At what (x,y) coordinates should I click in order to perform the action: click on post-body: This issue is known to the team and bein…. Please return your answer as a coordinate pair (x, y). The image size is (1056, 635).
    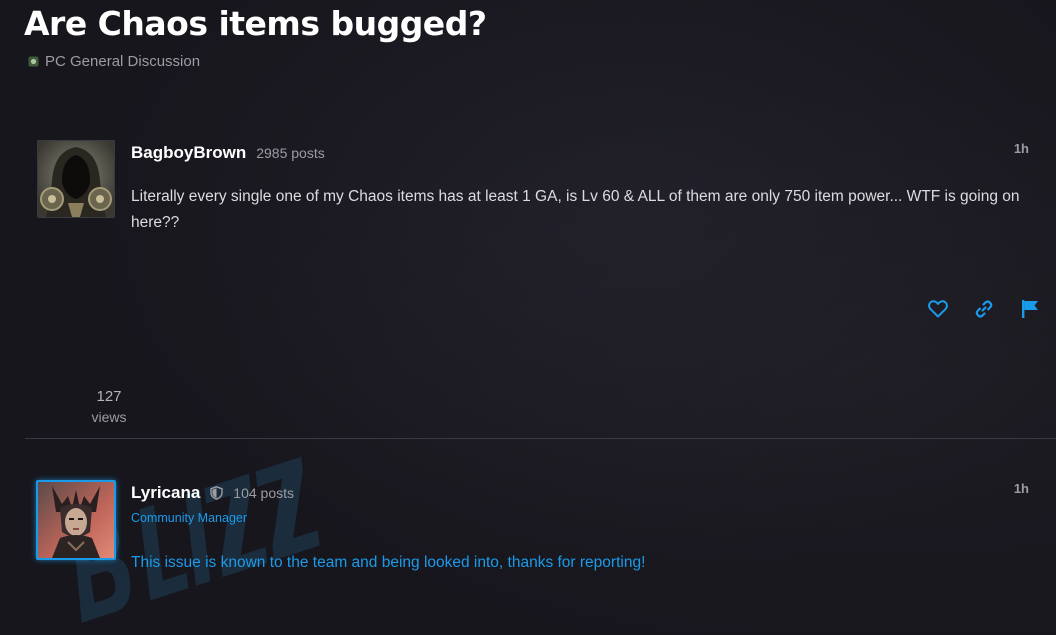
    Looking at the image, I should click on (388, 562).